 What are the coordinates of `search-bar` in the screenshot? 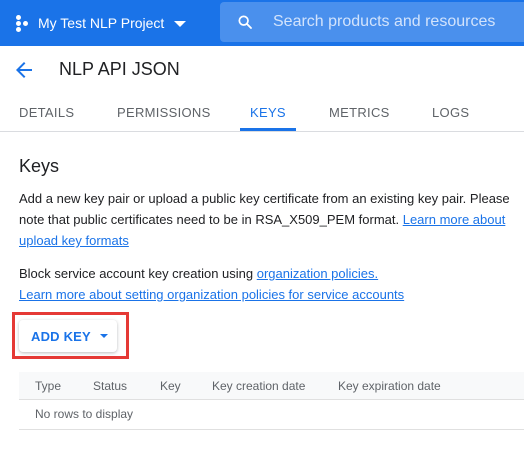 It's located at (372, 22).